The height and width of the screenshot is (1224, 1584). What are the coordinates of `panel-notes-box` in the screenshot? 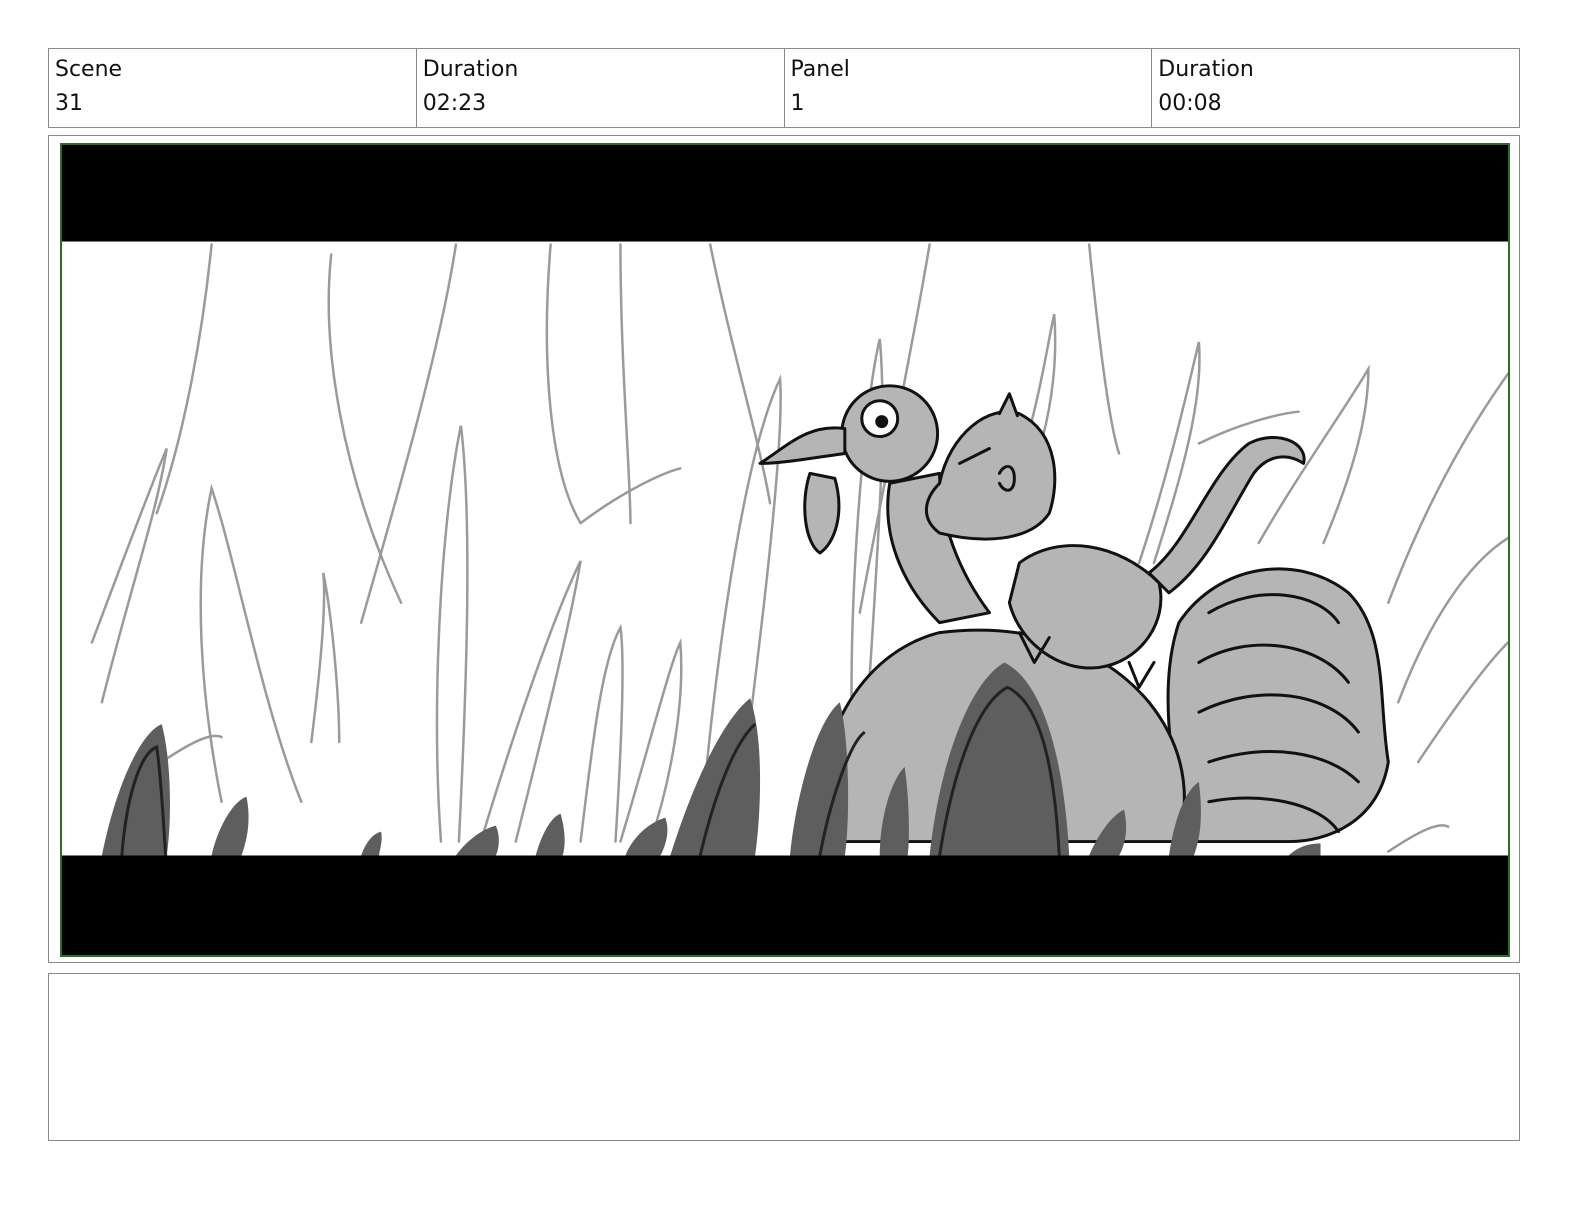 It's located at (784, 1057).